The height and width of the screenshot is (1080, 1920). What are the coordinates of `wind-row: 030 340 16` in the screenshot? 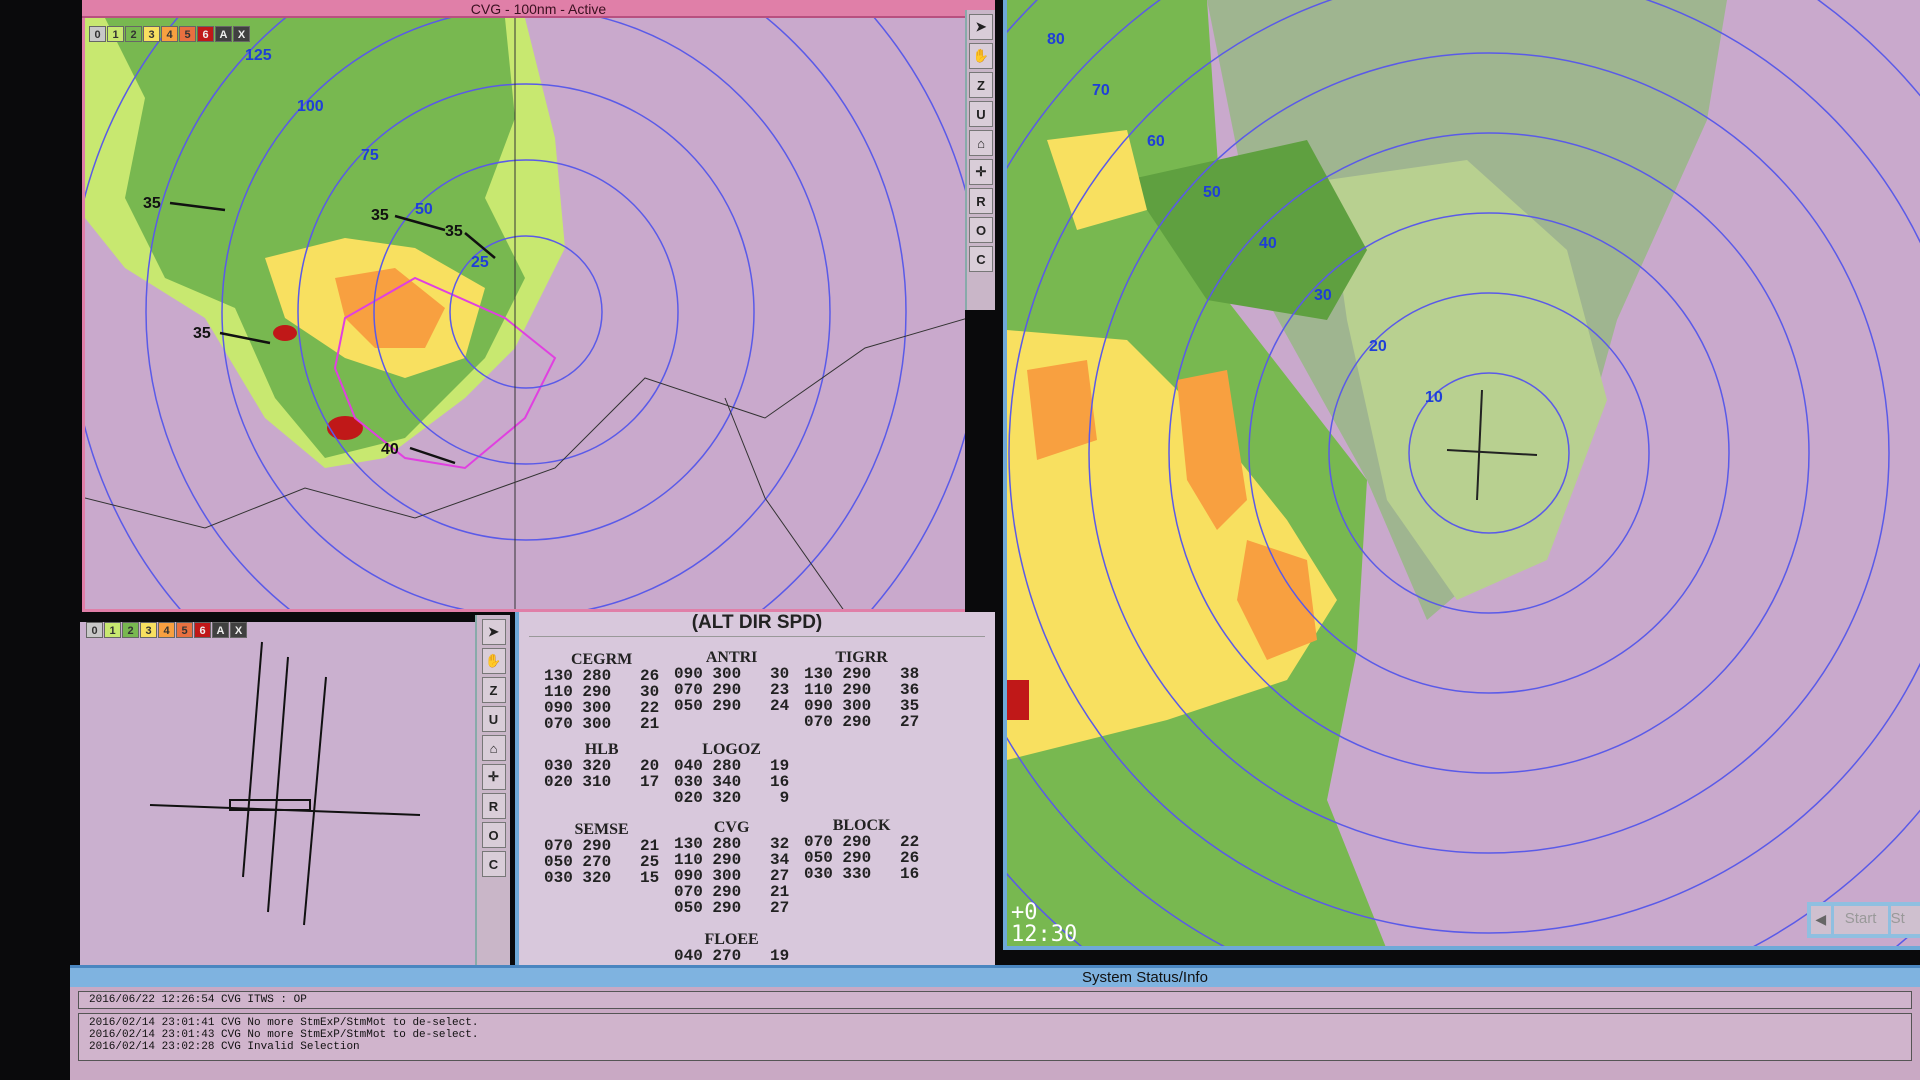 It's located at (732, 782).